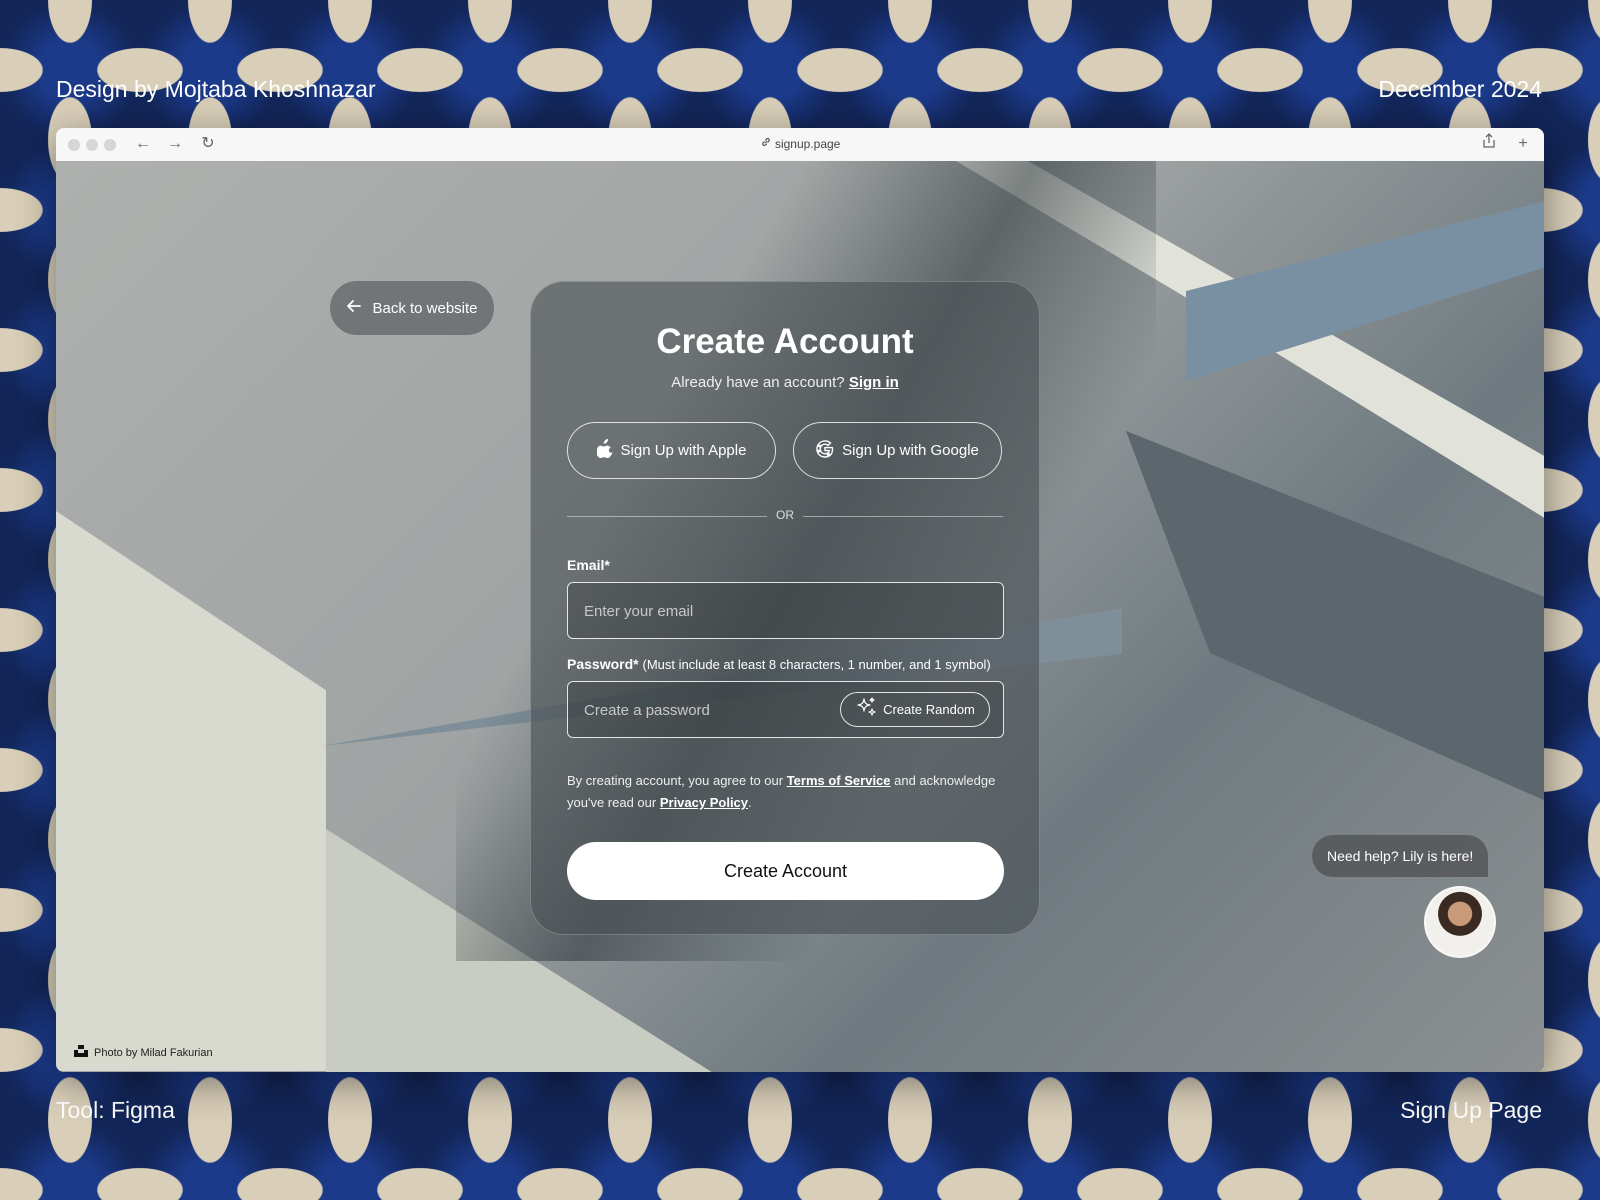 The image size is (1600, 1200). I want to click on apple-icon, so click(604, 450).